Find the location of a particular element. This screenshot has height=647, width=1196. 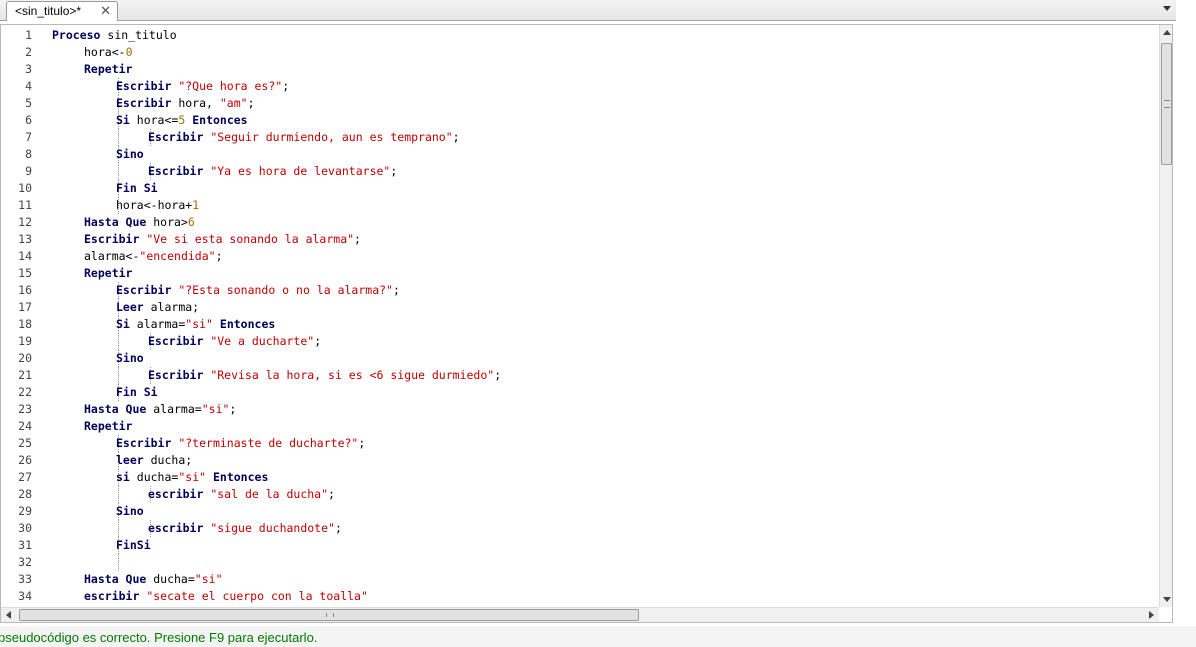

code-text: Sino is located at coordinates (130, 358).